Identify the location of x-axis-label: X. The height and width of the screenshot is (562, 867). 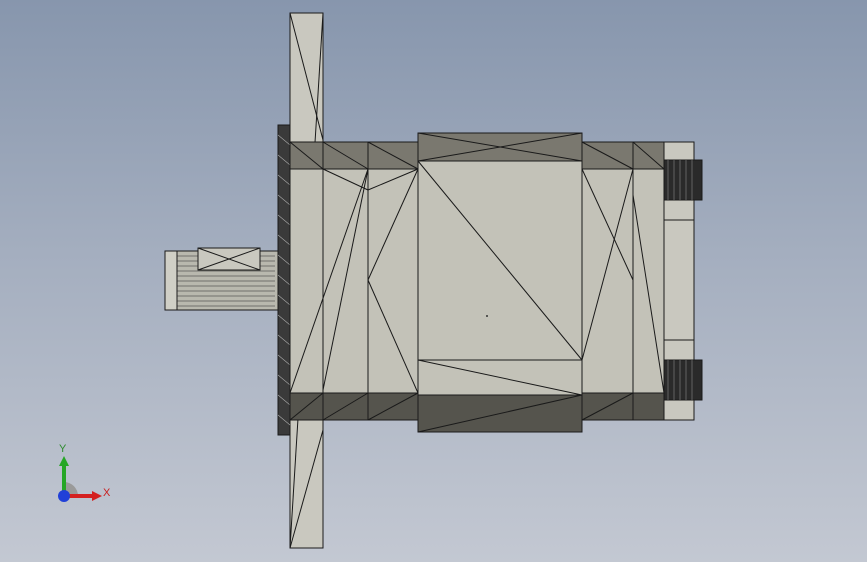
(107, 493).